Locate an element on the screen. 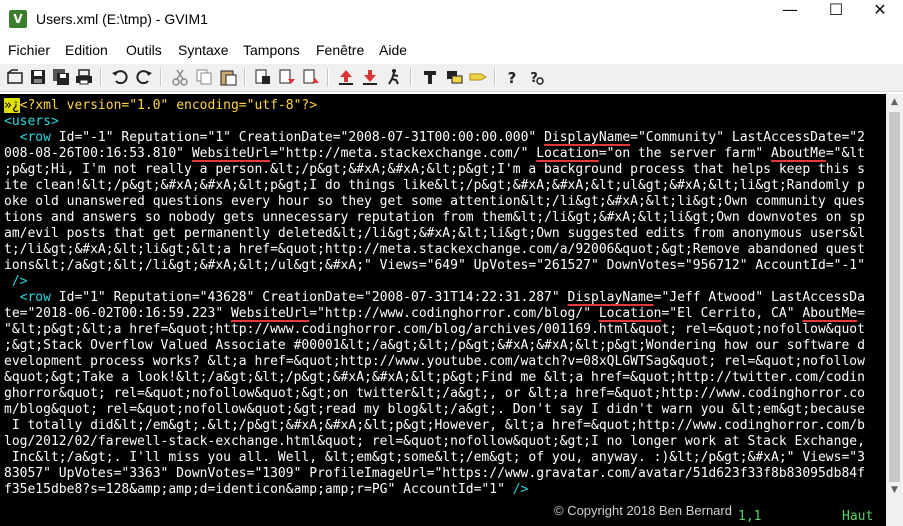  save-all-icon is located at coordinates (61, 77).